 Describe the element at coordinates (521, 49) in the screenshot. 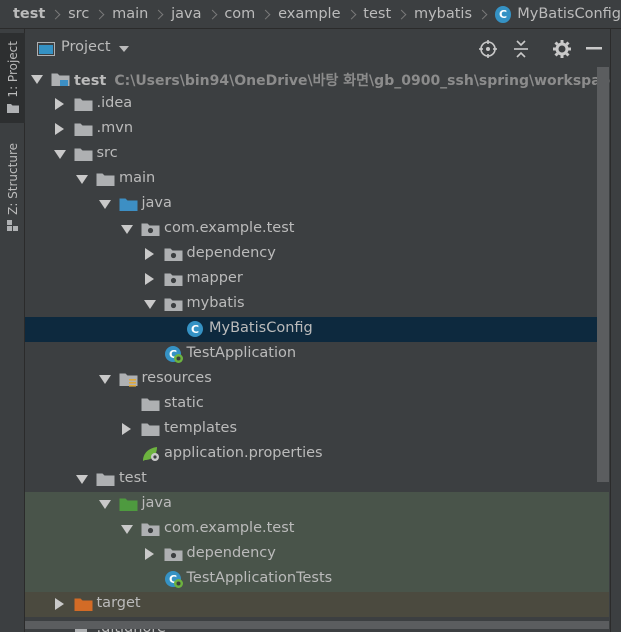

I see `collapse-all-icon` at that location.